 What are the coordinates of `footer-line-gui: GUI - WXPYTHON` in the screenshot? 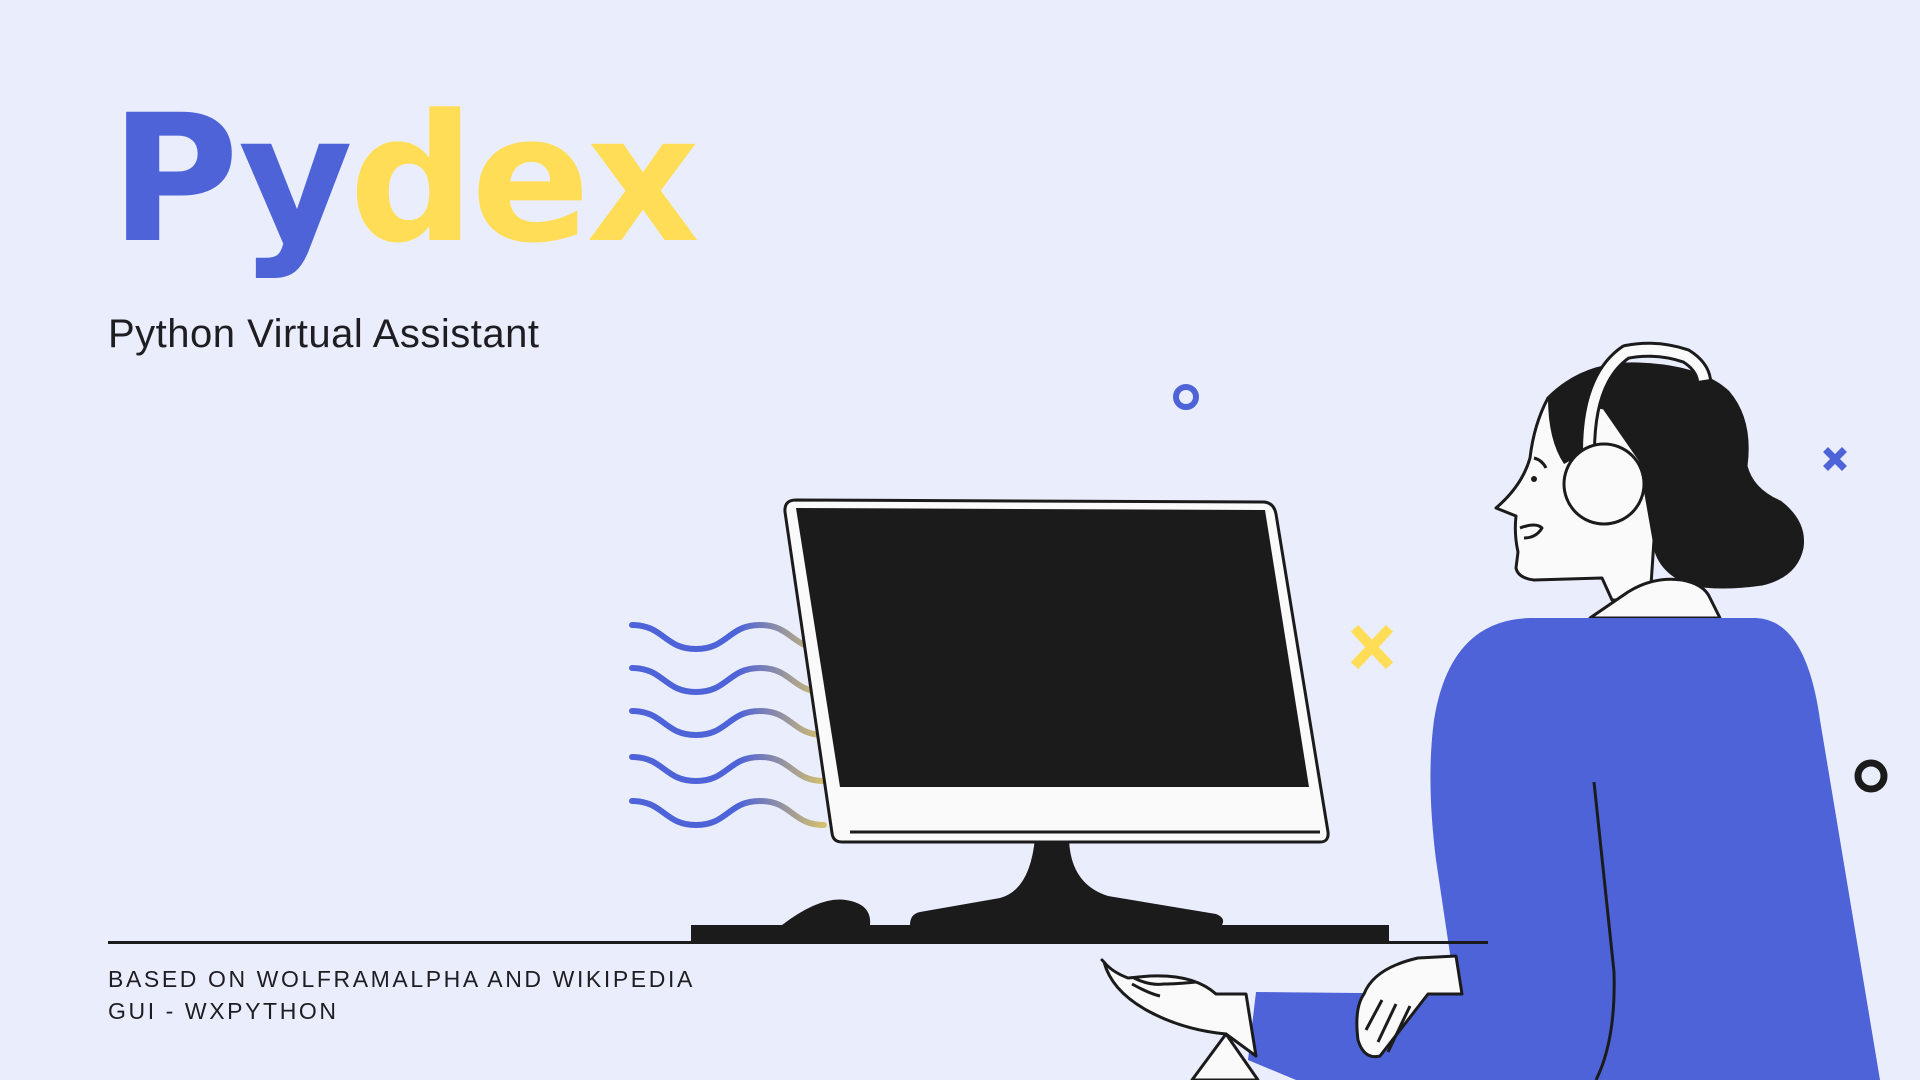 It's located at (223, 1011).